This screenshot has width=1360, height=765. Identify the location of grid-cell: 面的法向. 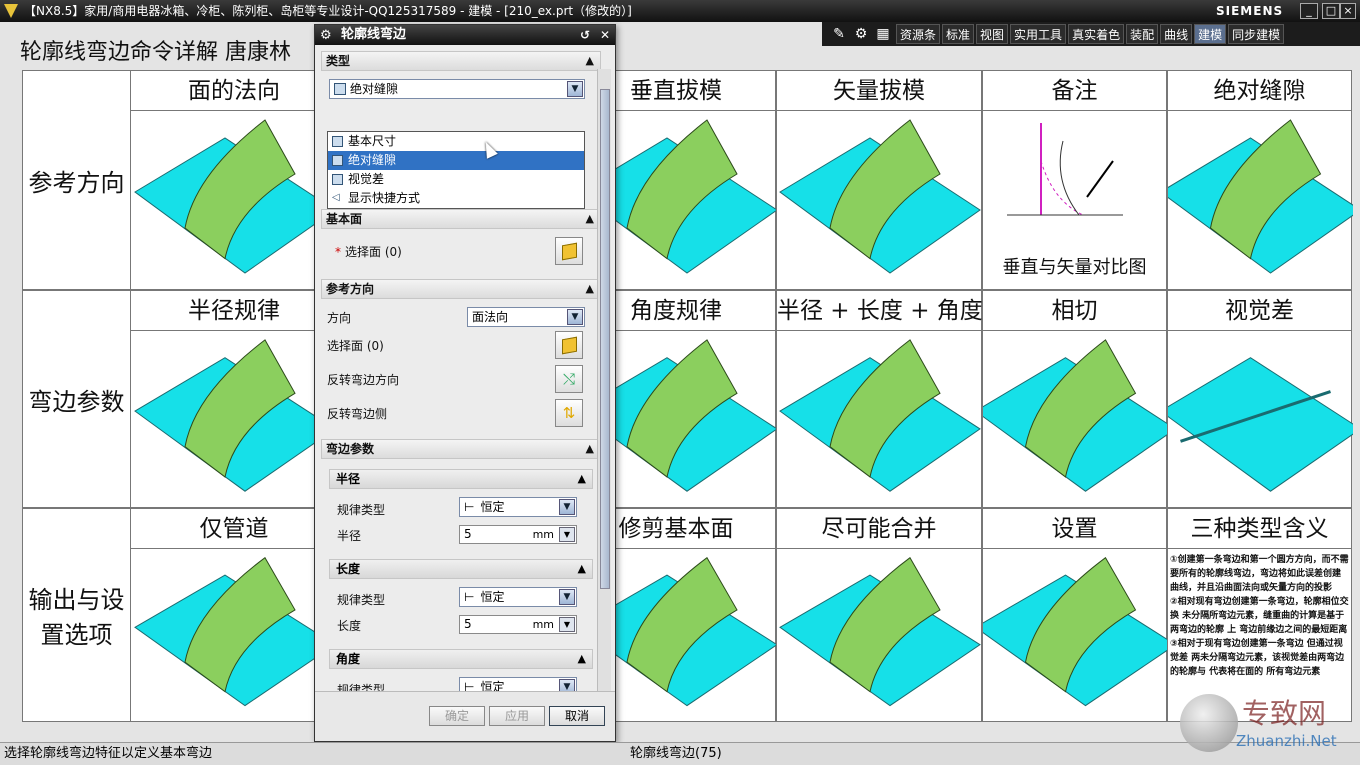
(234, 180).